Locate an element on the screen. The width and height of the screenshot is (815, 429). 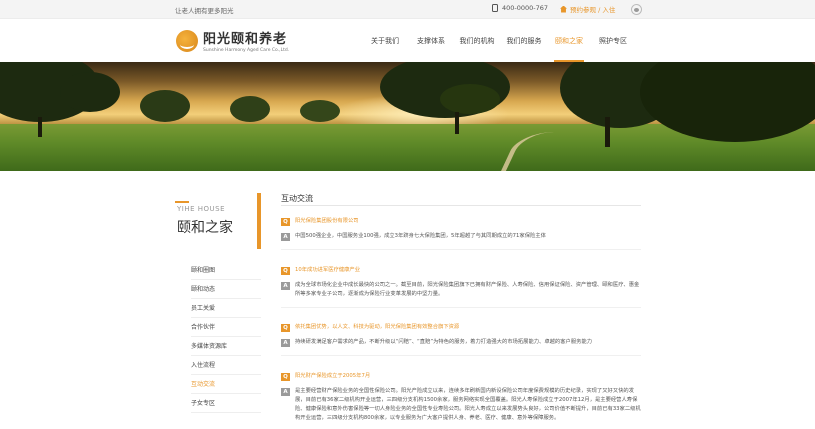
phone-number: 400-0000-767 is located at coordinates (525, 8).